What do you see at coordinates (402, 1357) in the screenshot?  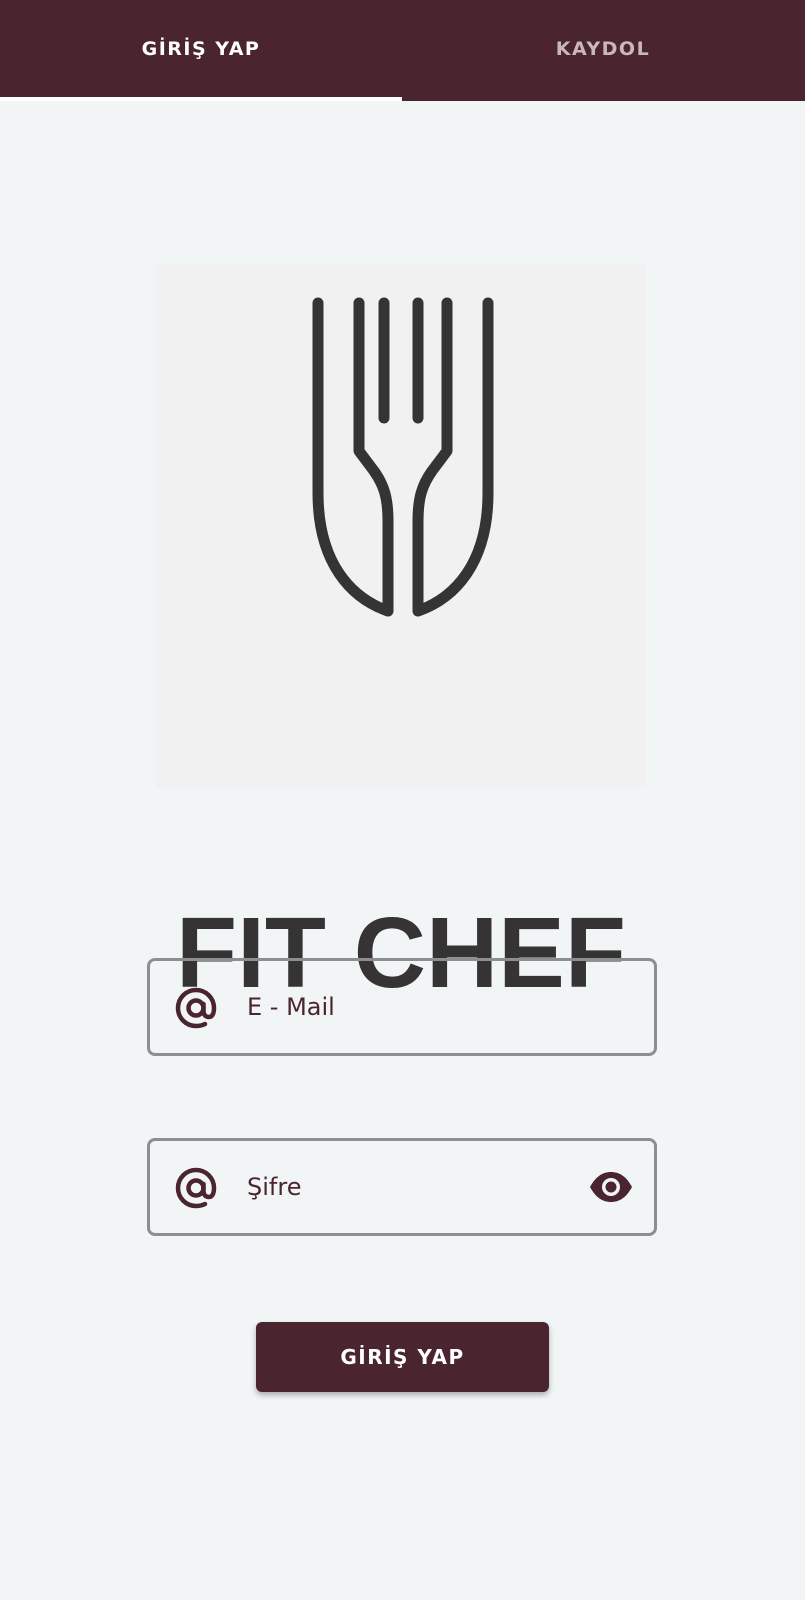 I see `login-button: GİRİŞ YAP` at bounding box center [402, 1357].